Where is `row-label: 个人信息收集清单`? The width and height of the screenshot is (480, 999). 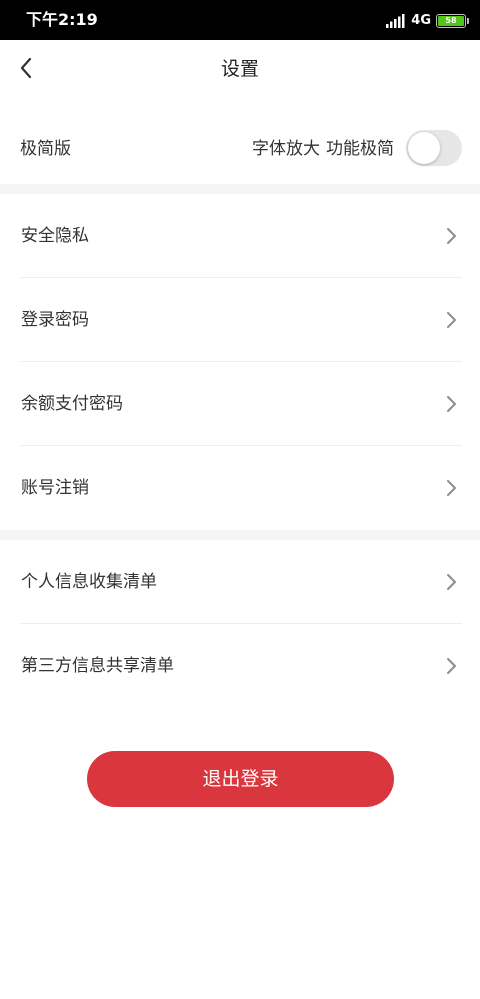 row-label: 个人信息收集清单 is located at coordinates (89, 582).